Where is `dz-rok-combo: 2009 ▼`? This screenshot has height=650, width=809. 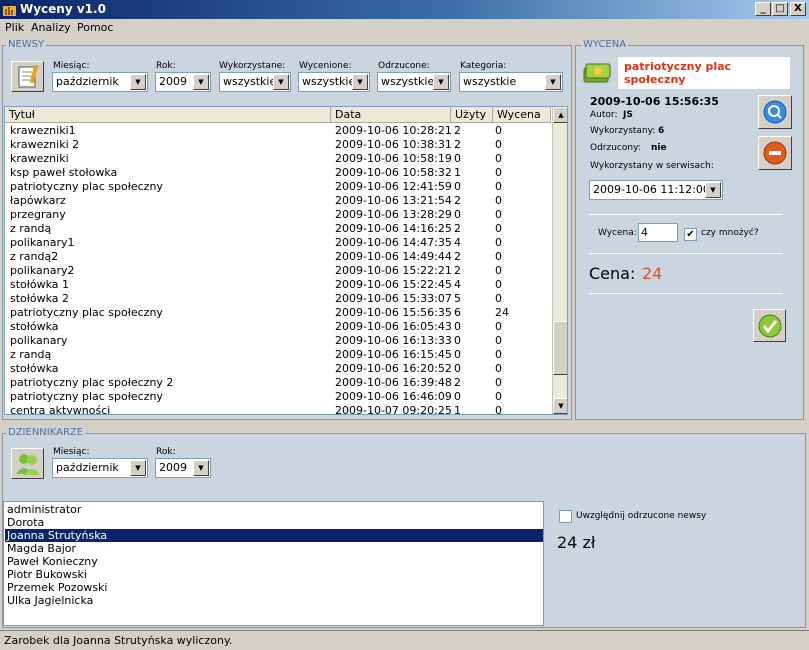 dz-rok-combo: 2009 ▼ is located at coordinates (183, 468).